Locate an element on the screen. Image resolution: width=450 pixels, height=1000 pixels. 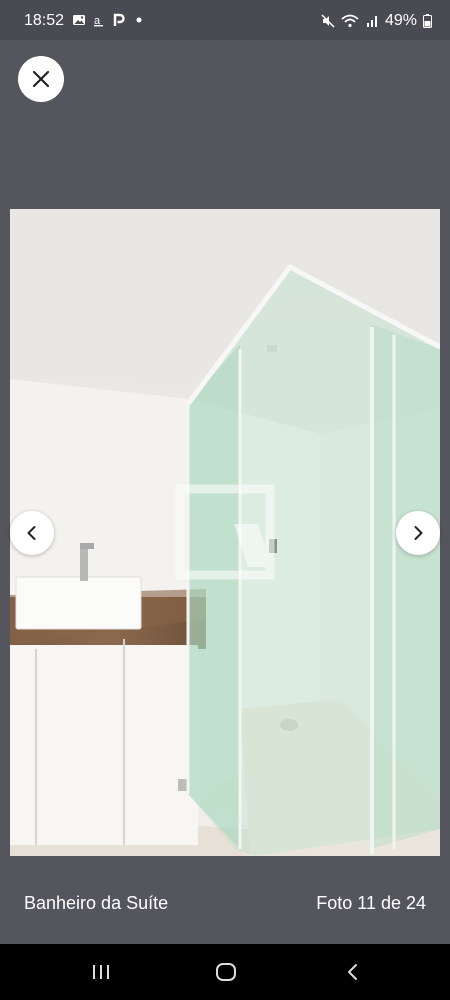
home-button is located at coordinates (226, 972).